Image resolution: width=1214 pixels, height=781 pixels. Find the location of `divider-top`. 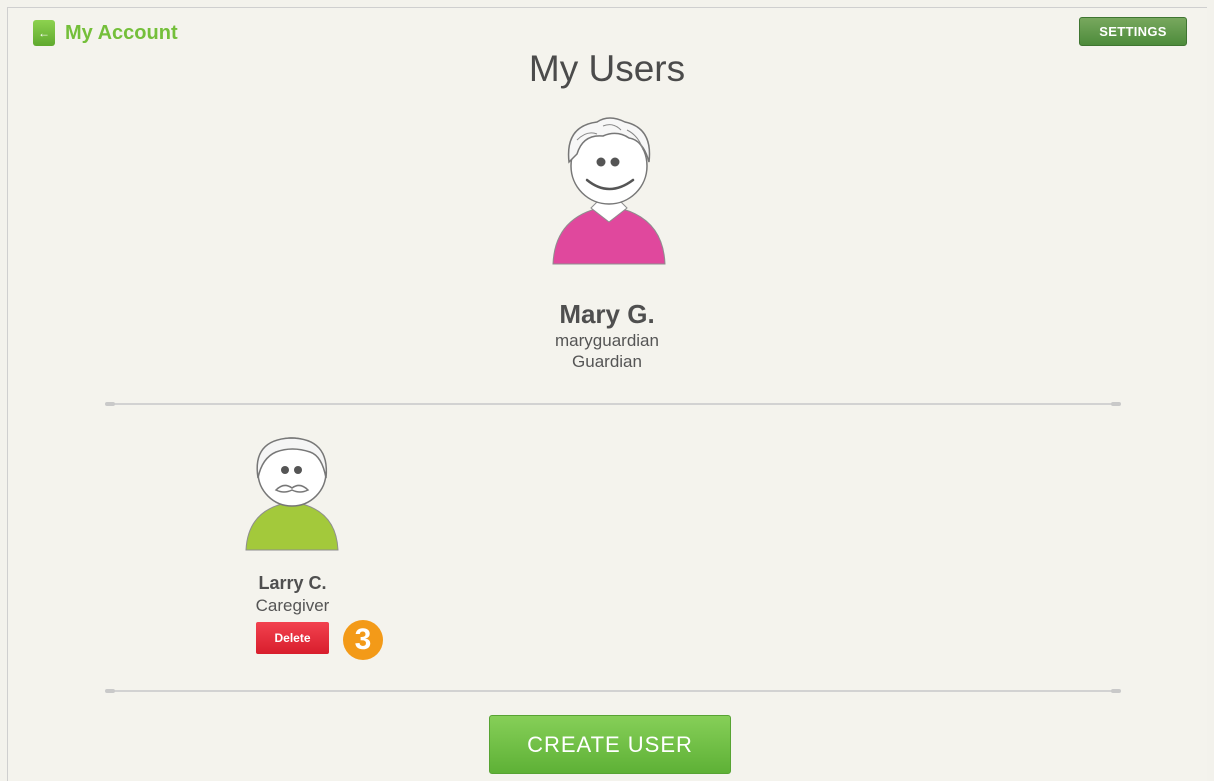

divider-top is located at coordinates (613, 404).